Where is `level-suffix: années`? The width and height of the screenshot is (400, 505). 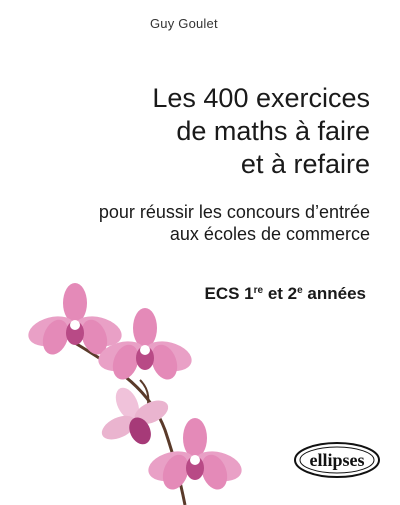 level-suffix: années is located at coordinates (334, 293).